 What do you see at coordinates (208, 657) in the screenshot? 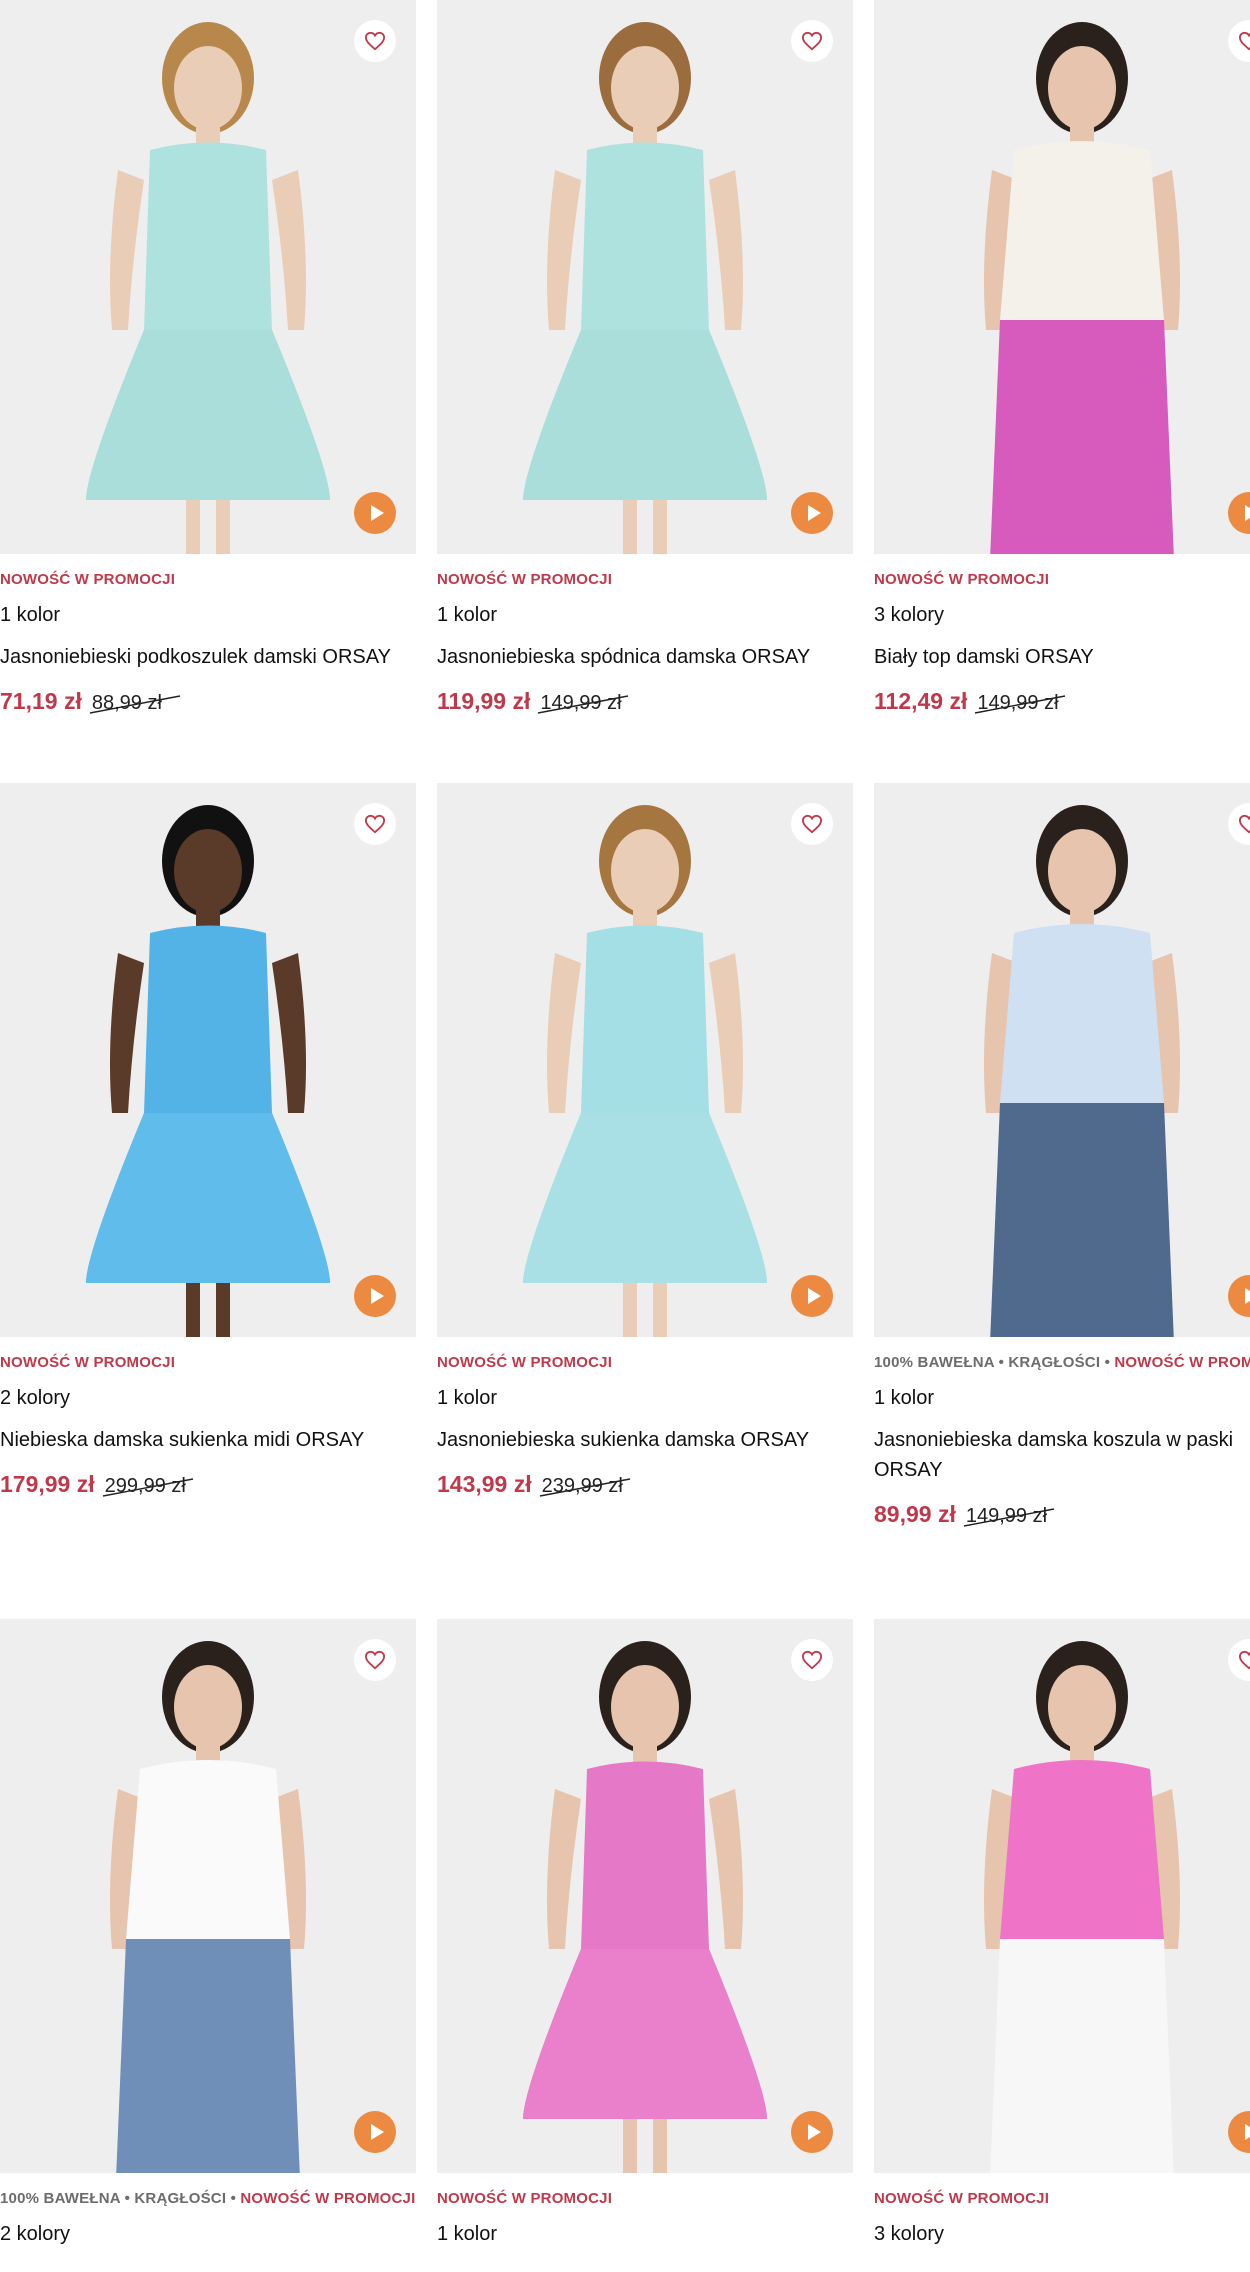
I see `product-title: Jasnoniebieski podkoszulek damski ORSAY` at bounding box center [208, 657].